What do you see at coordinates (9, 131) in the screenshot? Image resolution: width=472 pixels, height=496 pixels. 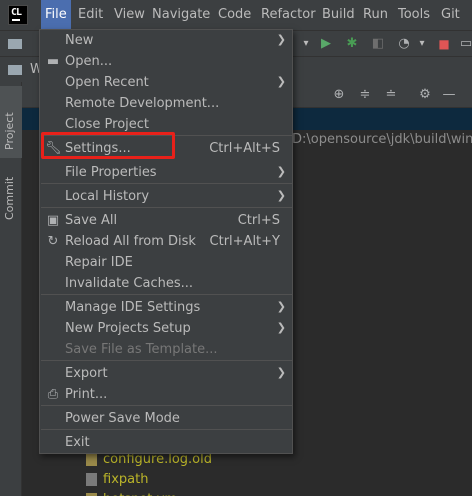 I see `tab-project-label: Project` at bounding box center [9, 131].